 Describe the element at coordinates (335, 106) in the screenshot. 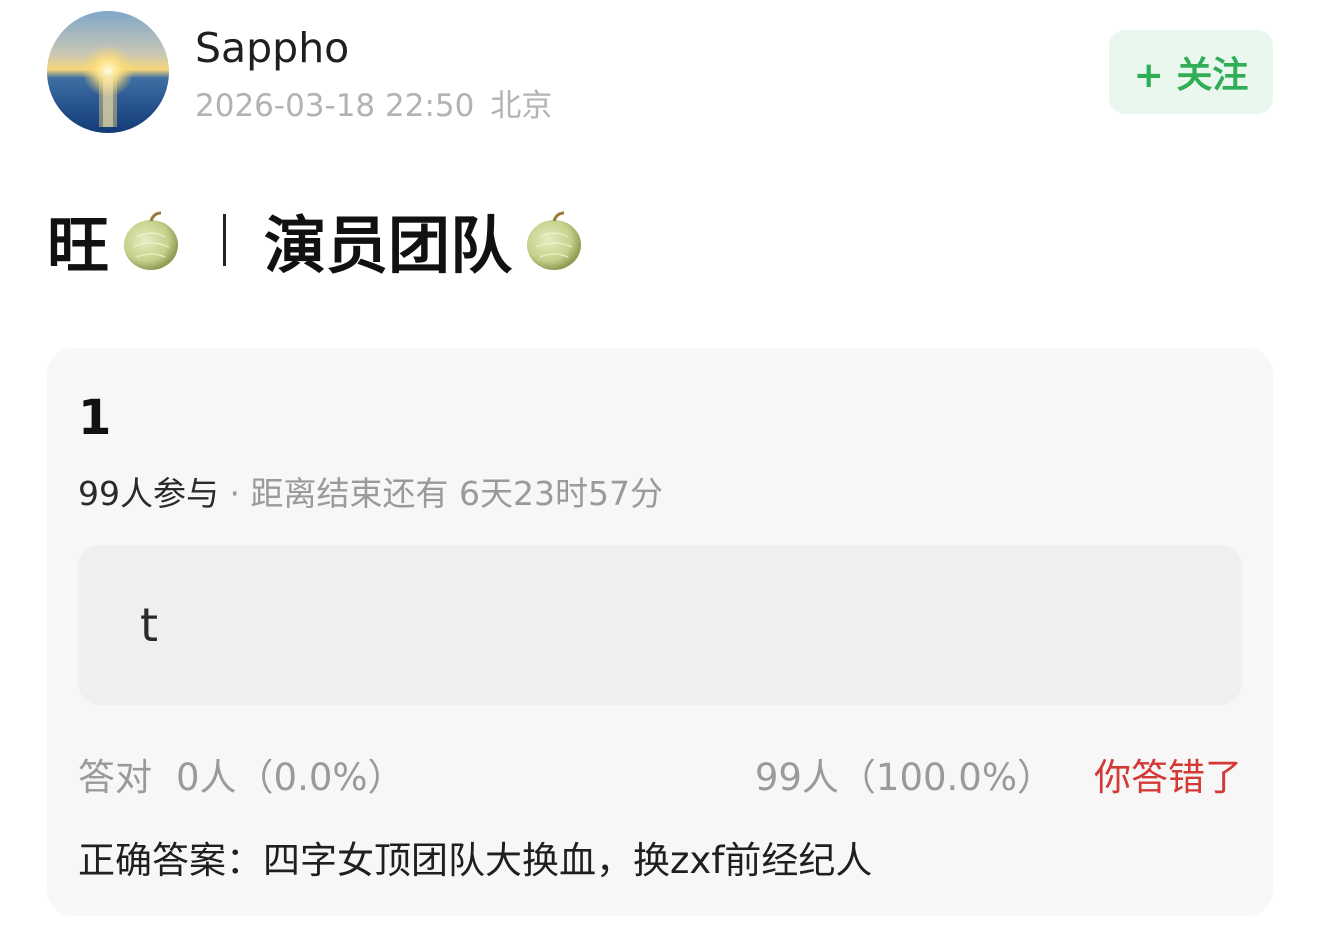

I see `post-date: 2026-03-18 22:50` at that location.